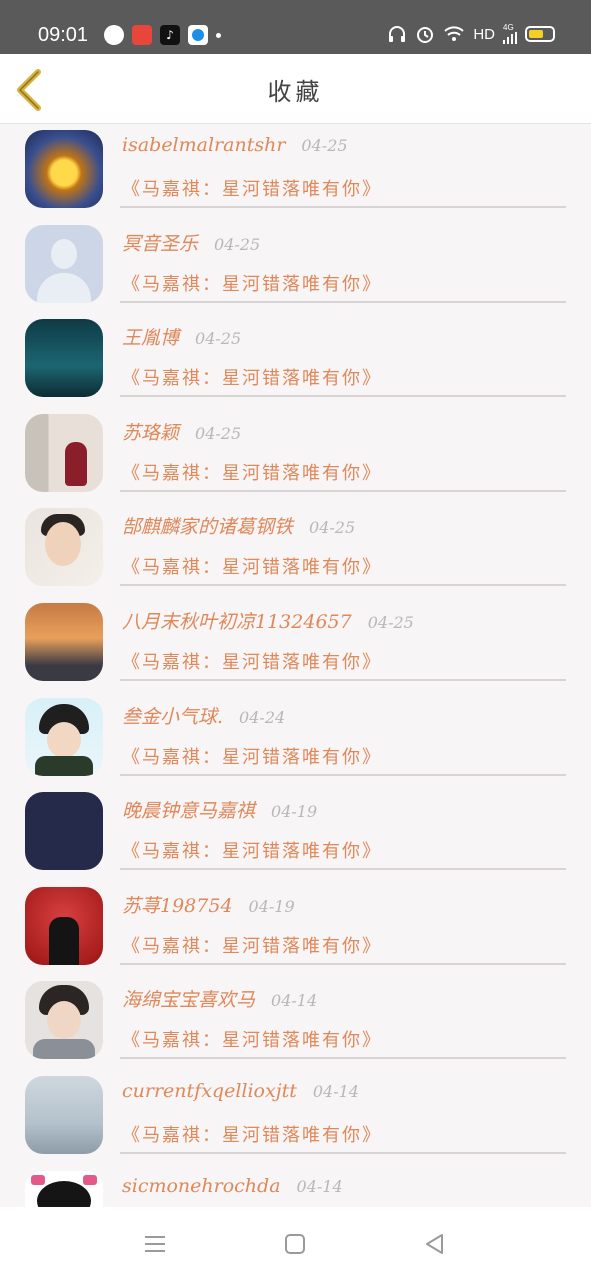 The width and height of the screenshot is (591, 1280). What do you see at coordinates (295, 740) in the screenshot?
I see `list-item: 叁金小气球. 04-24 《马嘉祺：星河错落唯有你》` at bounding box center [295, 740].